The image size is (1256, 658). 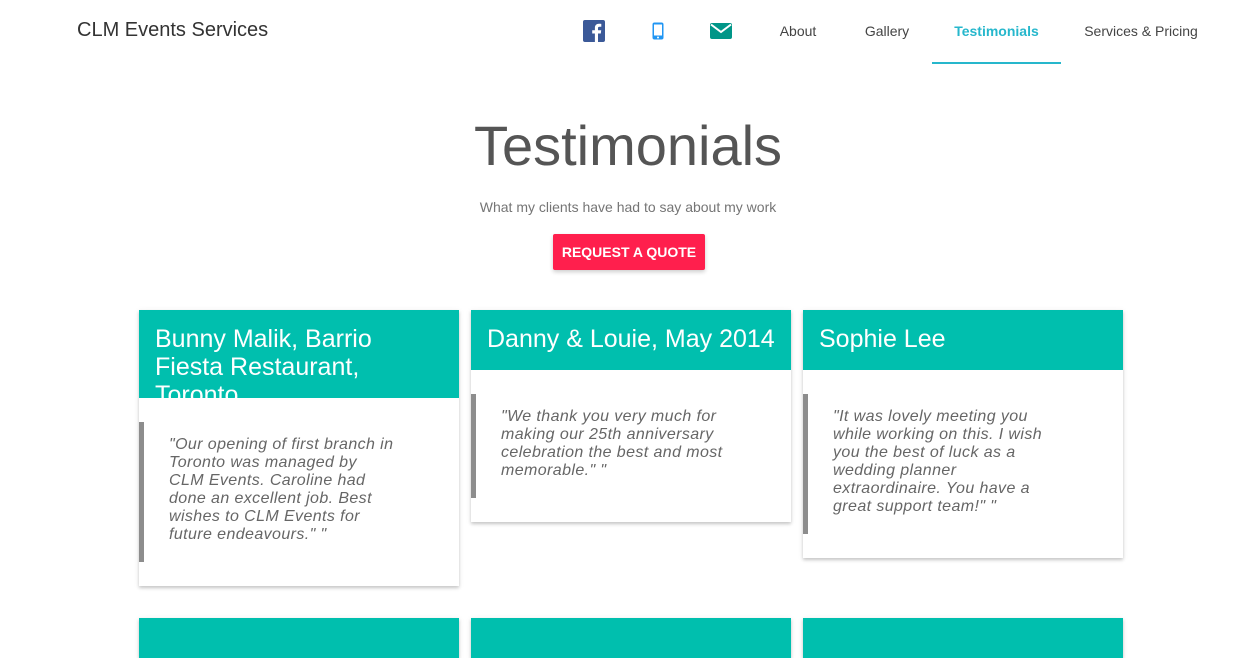 What do you see at coordinates (996, 32) in the screenshot?
I see `nav-testimonials: Testimonials` at bounding box center [996, 32].